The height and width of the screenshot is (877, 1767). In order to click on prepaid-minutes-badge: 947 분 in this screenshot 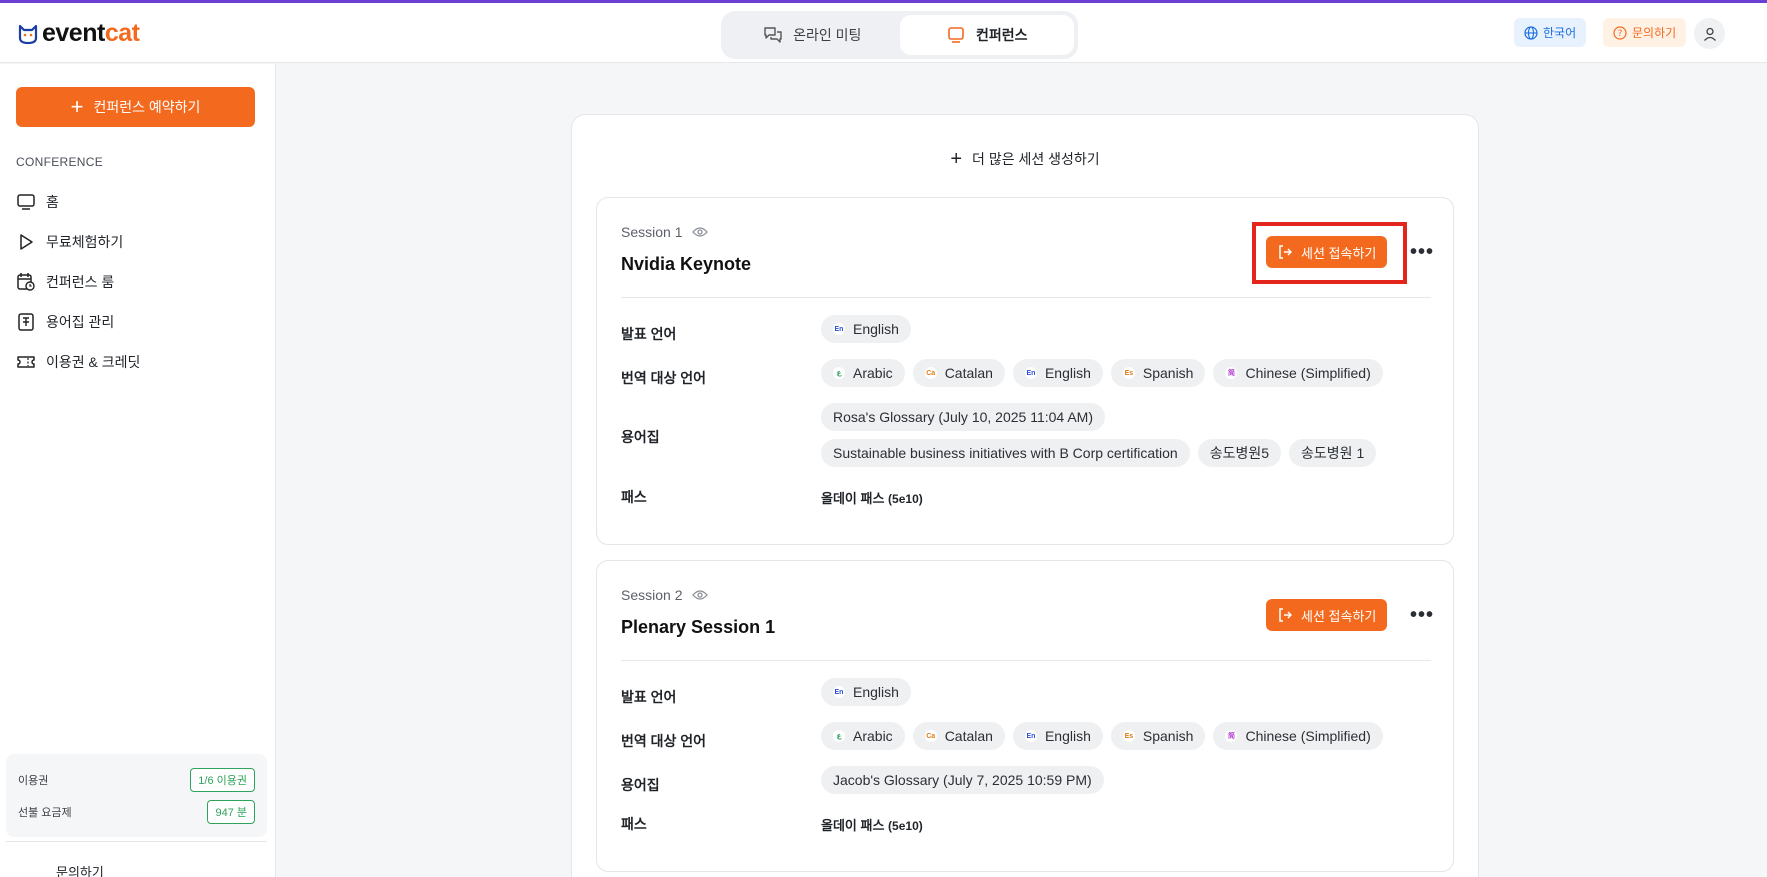, I will do `click(231, 812)`.